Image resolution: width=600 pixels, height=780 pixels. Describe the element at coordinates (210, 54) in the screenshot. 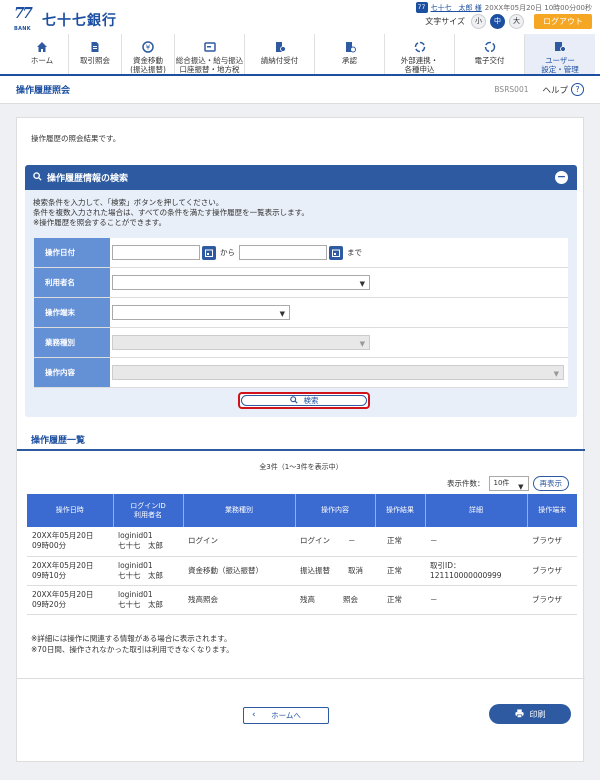

I see `nav-bulk-payment: 総合振込・給与振込 口座振替・地方税` at that location.